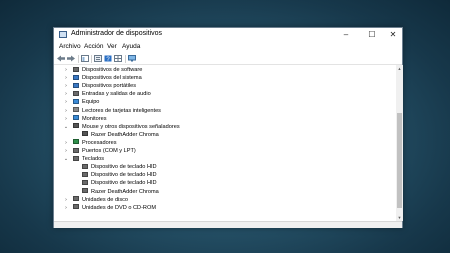 The width and height of the screenshot is (450, 253). I want to click on maximize-button: ☐, so click(372, 35).